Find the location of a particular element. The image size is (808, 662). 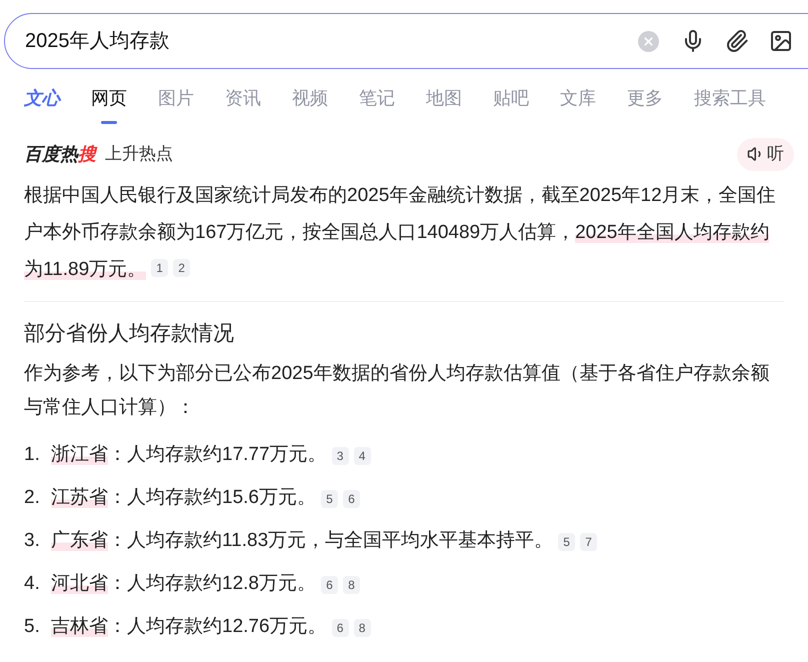

list-number: 4. is located at coordinates (32, 584).